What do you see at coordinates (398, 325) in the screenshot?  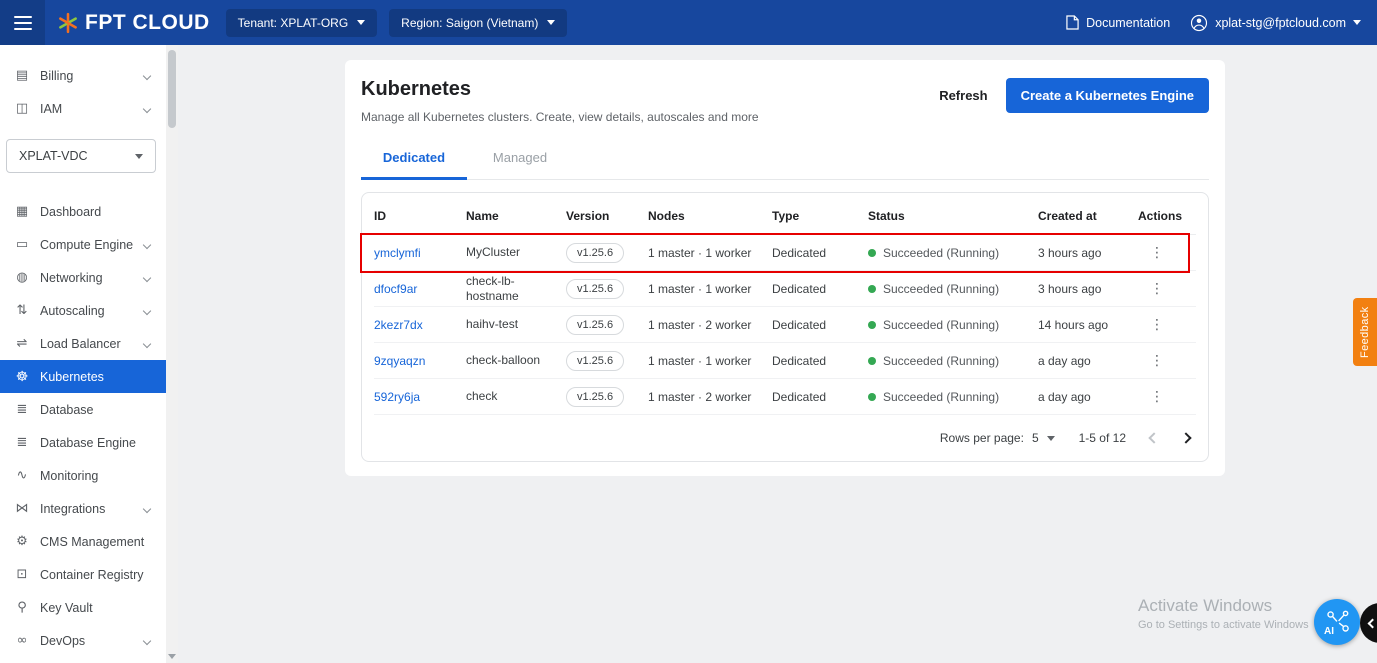 I see `cluster-id-link: 2kezr7dx` at bounding box center [398, 325].